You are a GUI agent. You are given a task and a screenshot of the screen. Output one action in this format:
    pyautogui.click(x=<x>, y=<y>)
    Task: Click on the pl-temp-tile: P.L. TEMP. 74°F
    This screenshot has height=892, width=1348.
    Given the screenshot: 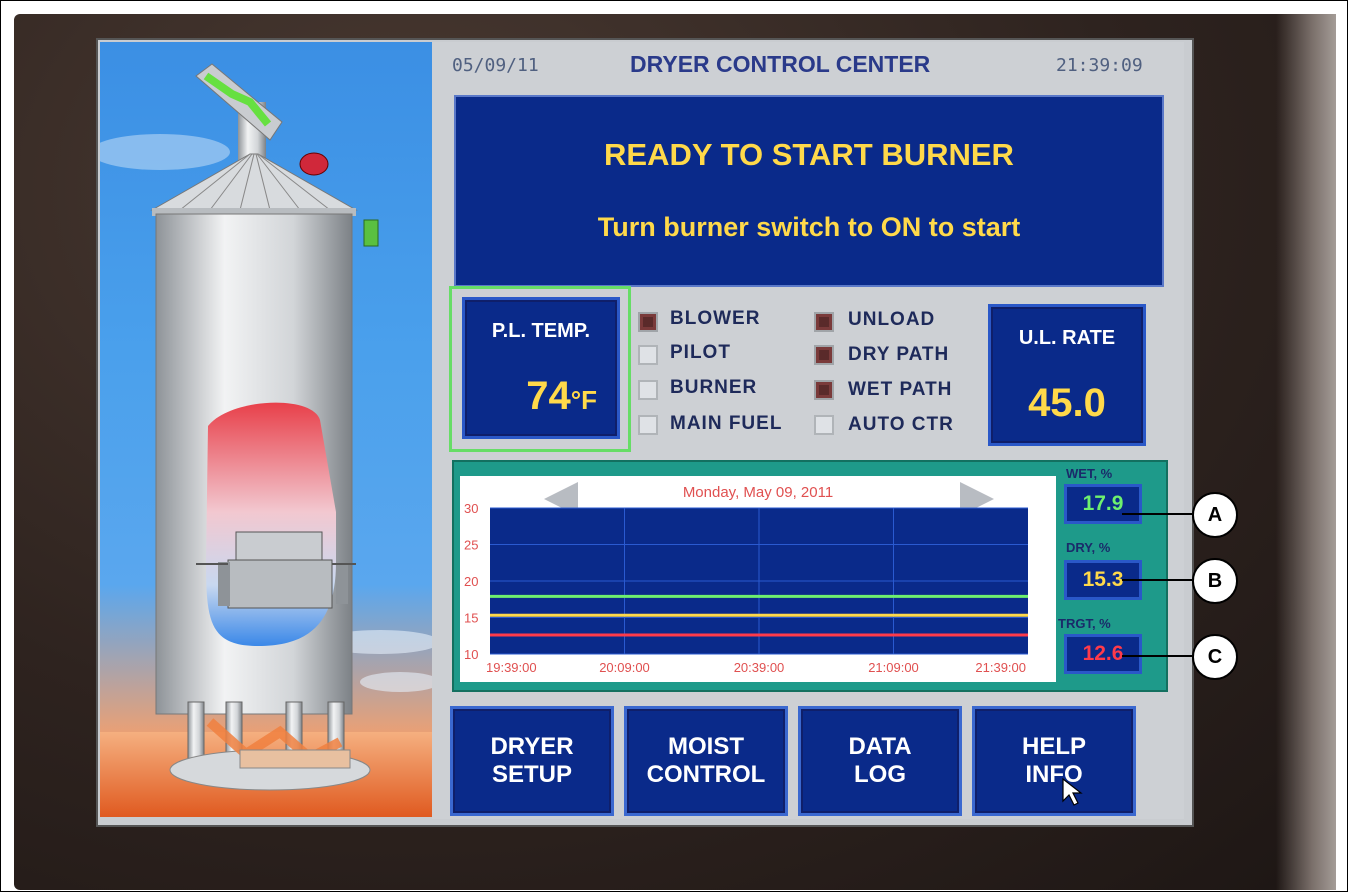 What is the action you would take?
    pyautogui.click(x=541, y=368)
    